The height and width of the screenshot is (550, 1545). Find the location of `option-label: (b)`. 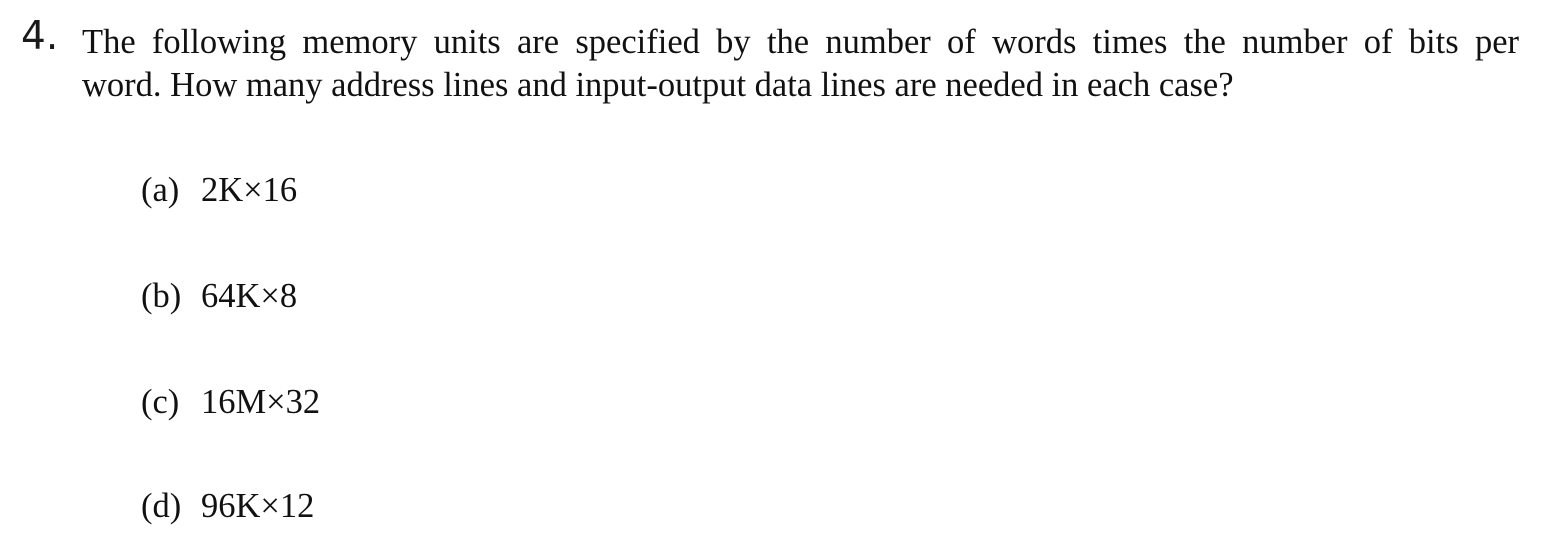

option-label: (b) is located at coordinates (161, 296).